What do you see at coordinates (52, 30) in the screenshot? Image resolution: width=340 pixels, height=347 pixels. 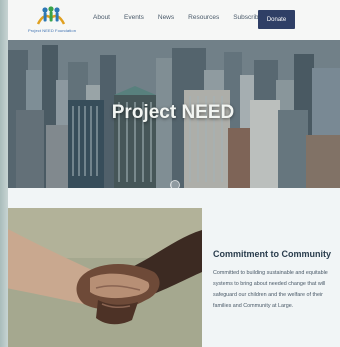 I see `logo-text: Project NEED Foundation` at bounding box center [52, 30].